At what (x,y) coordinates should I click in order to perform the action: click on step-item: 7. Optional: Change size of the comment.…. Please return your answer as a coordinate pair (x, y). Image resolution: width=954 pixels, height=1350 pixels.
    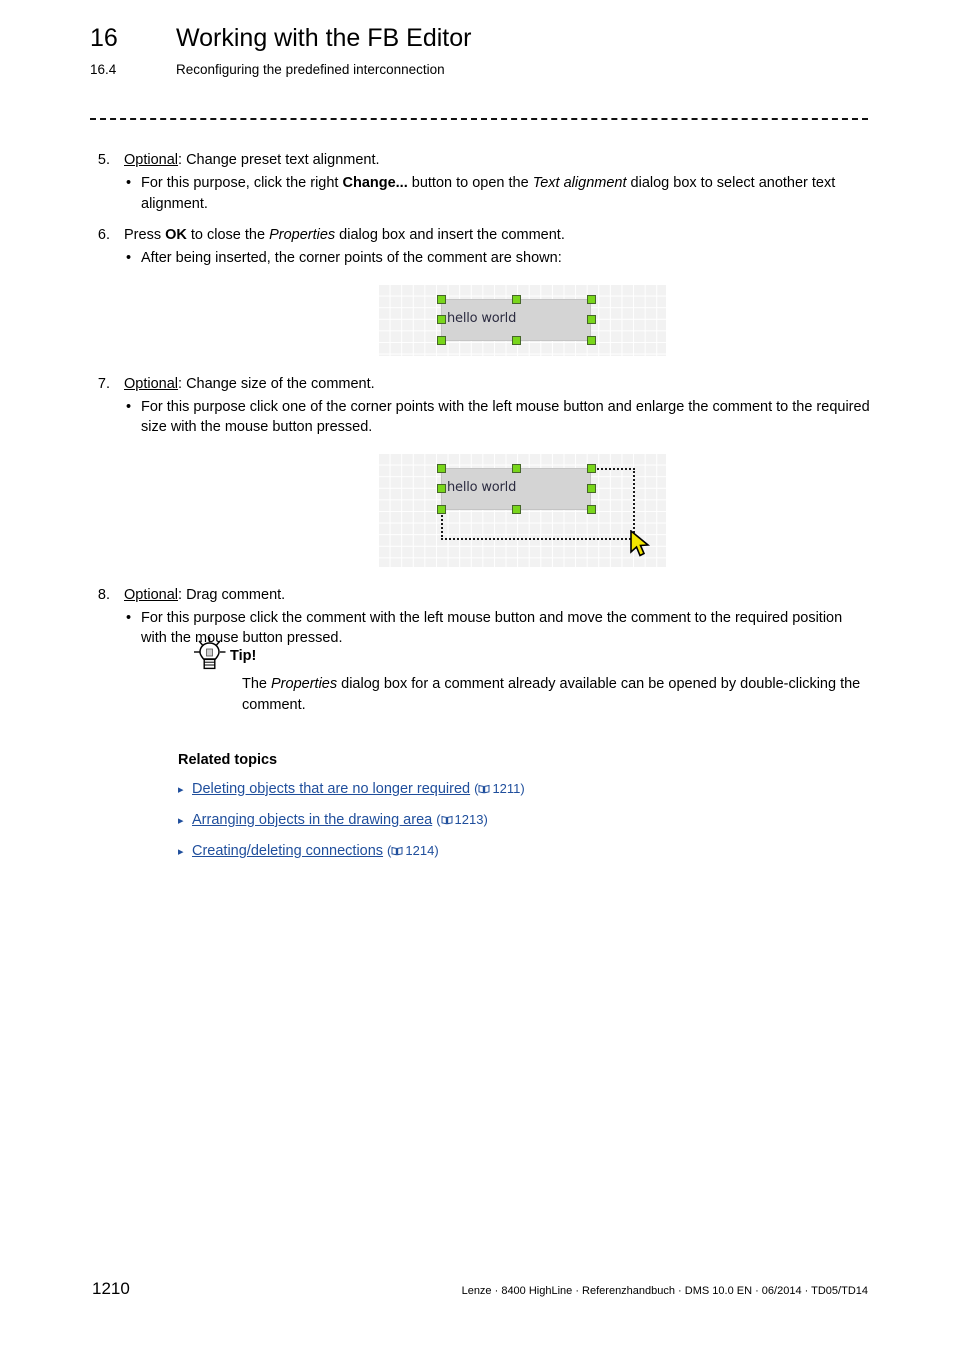
    Looking at the image, I should click on (480, 406).